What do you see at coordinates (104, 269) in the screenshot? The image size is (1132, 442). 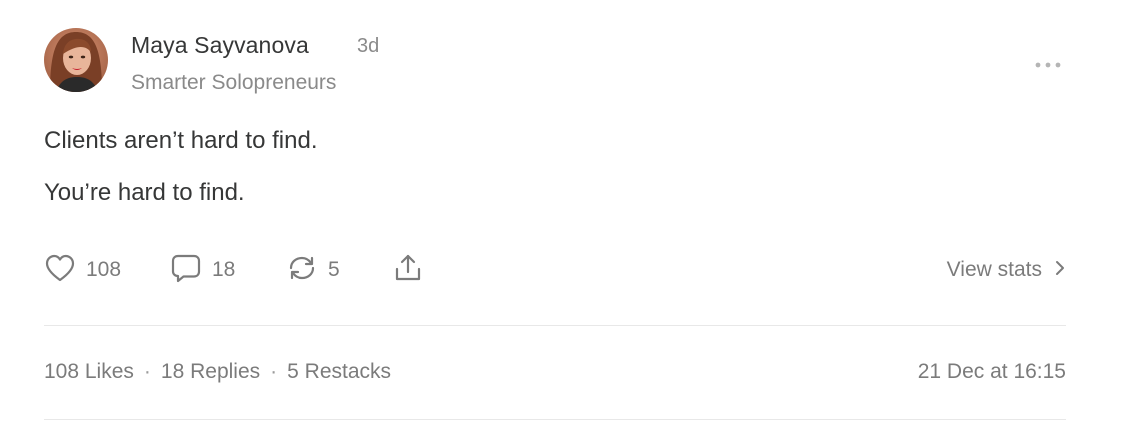 I see `like-count: 108` at bounding box center [104, 269].